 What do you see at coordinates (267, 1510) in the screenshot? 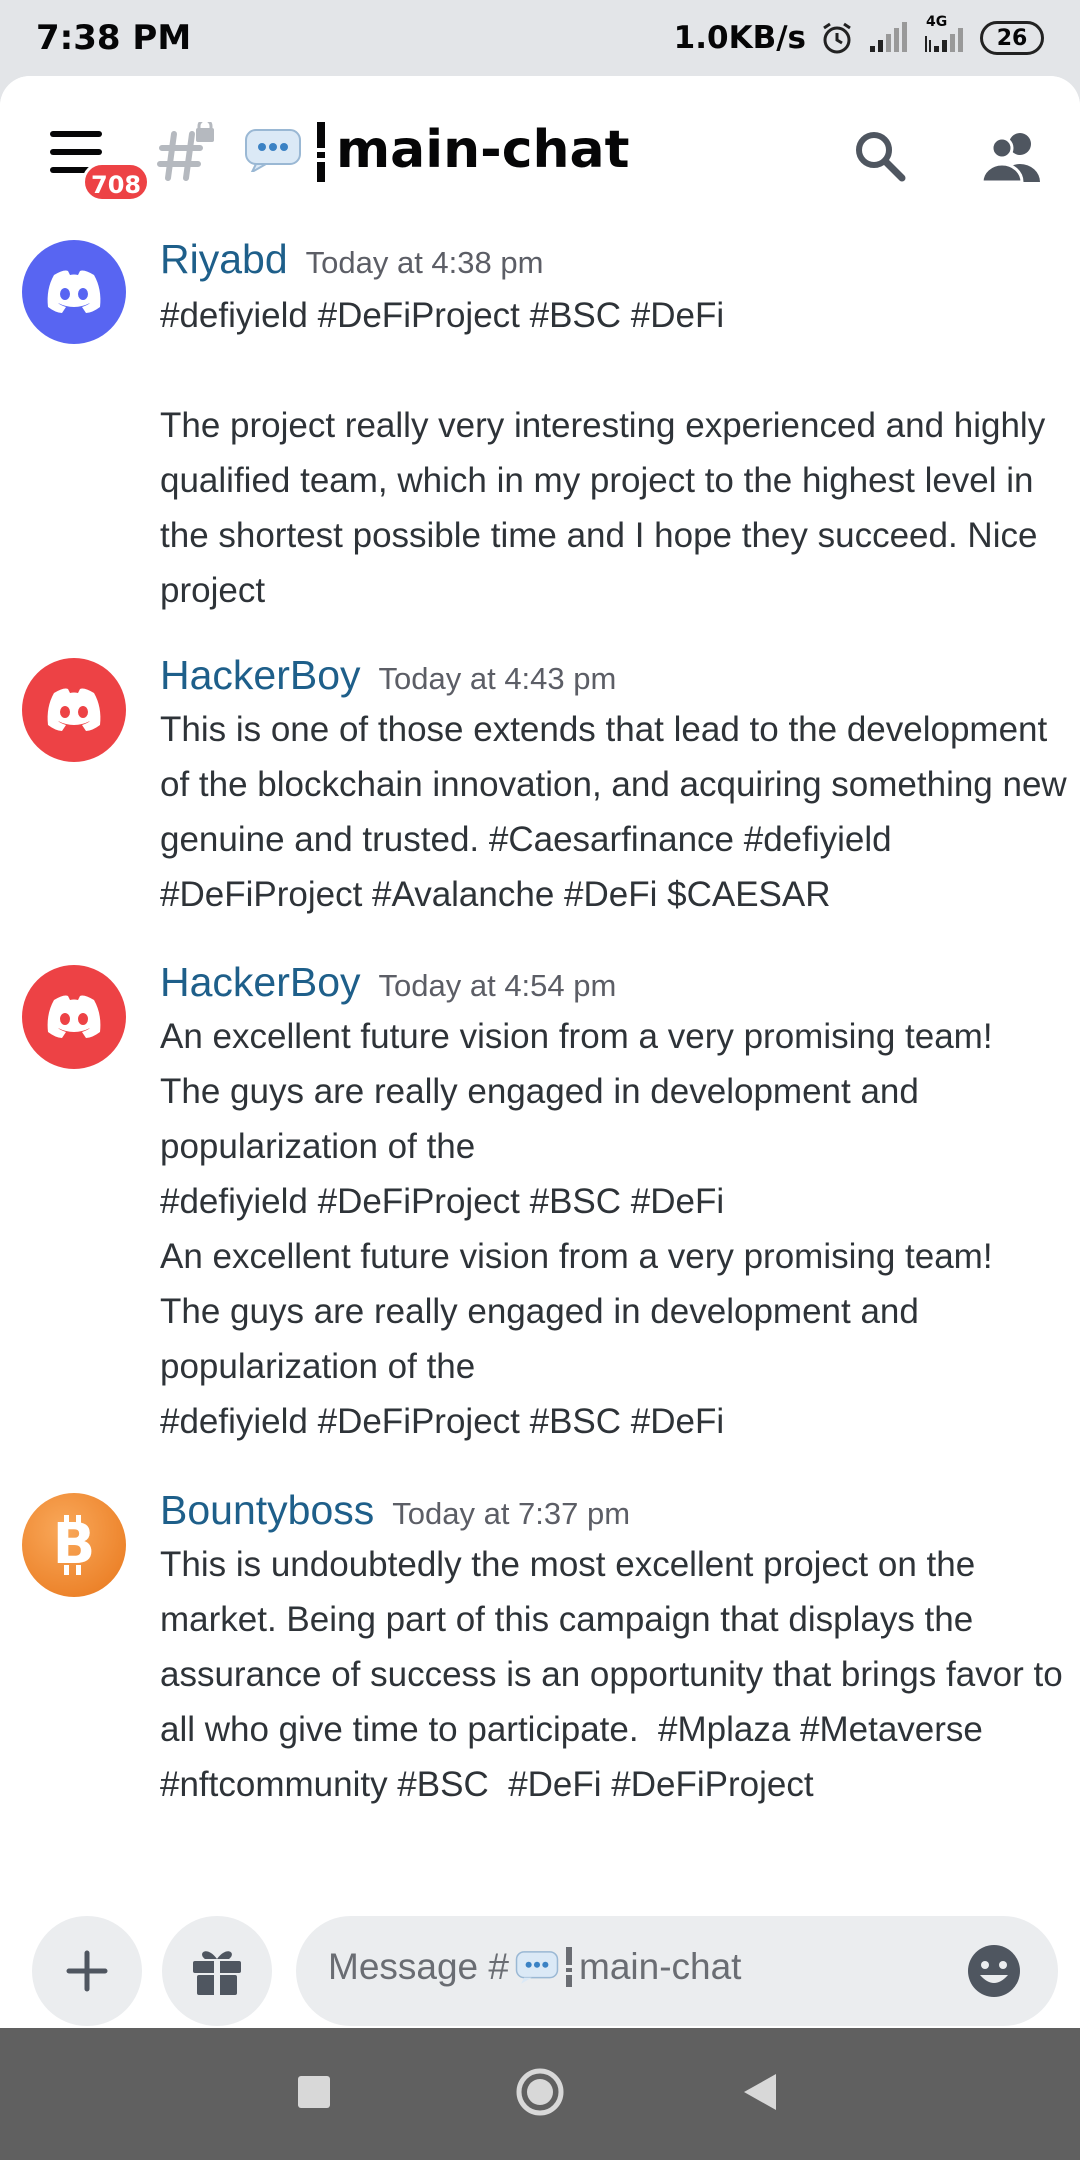
I see `message-author: Bountyboss` at bounding box center [267, 1510].